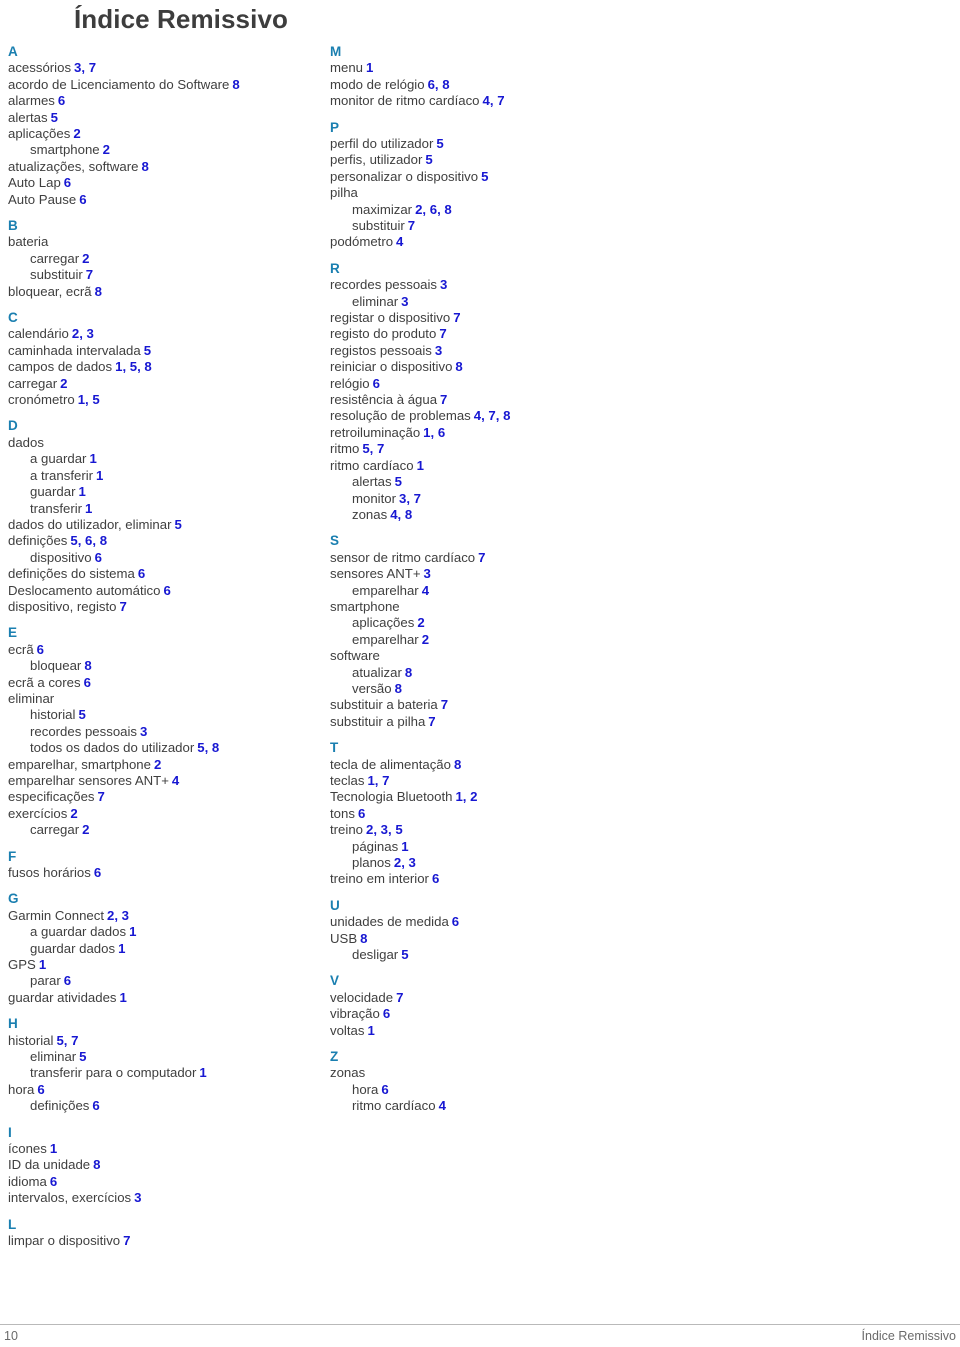  What do you see at coordinates (163, 183) in the screenshot?
I see `index-entry: Auto Lap 6` at bounding box center [163, 183].